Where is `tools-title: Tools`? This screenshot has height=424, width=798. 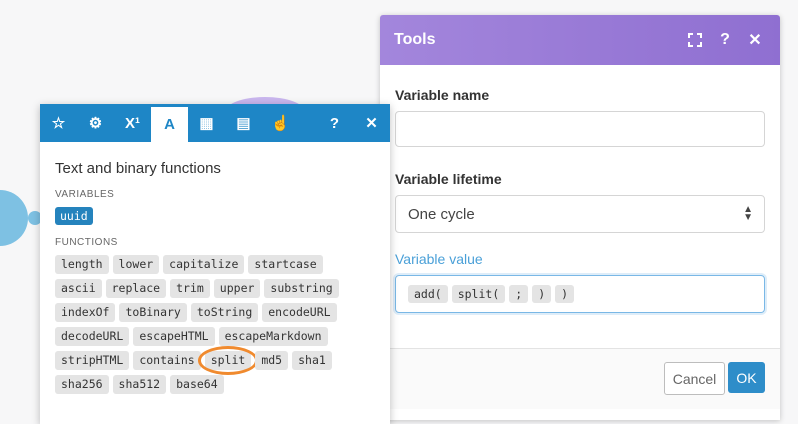
tools-title: Tools is located at coordinates (415, 39).